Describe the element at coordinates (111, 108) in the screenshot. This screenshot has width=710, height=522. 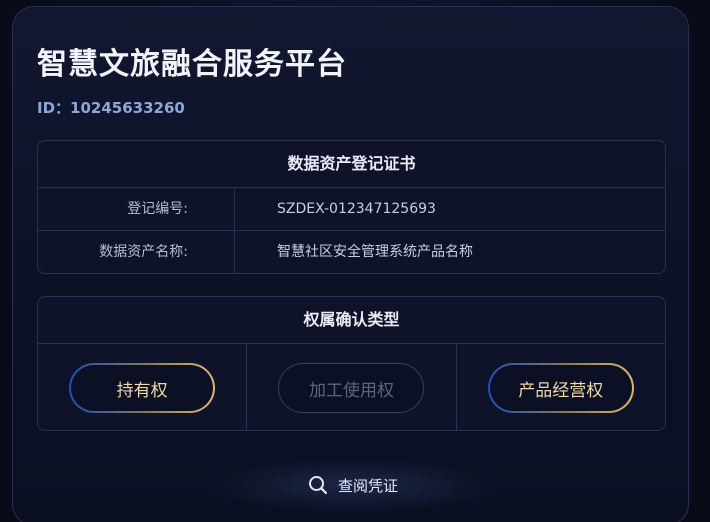
I see `platform-id: ID：10245633260` at that location.